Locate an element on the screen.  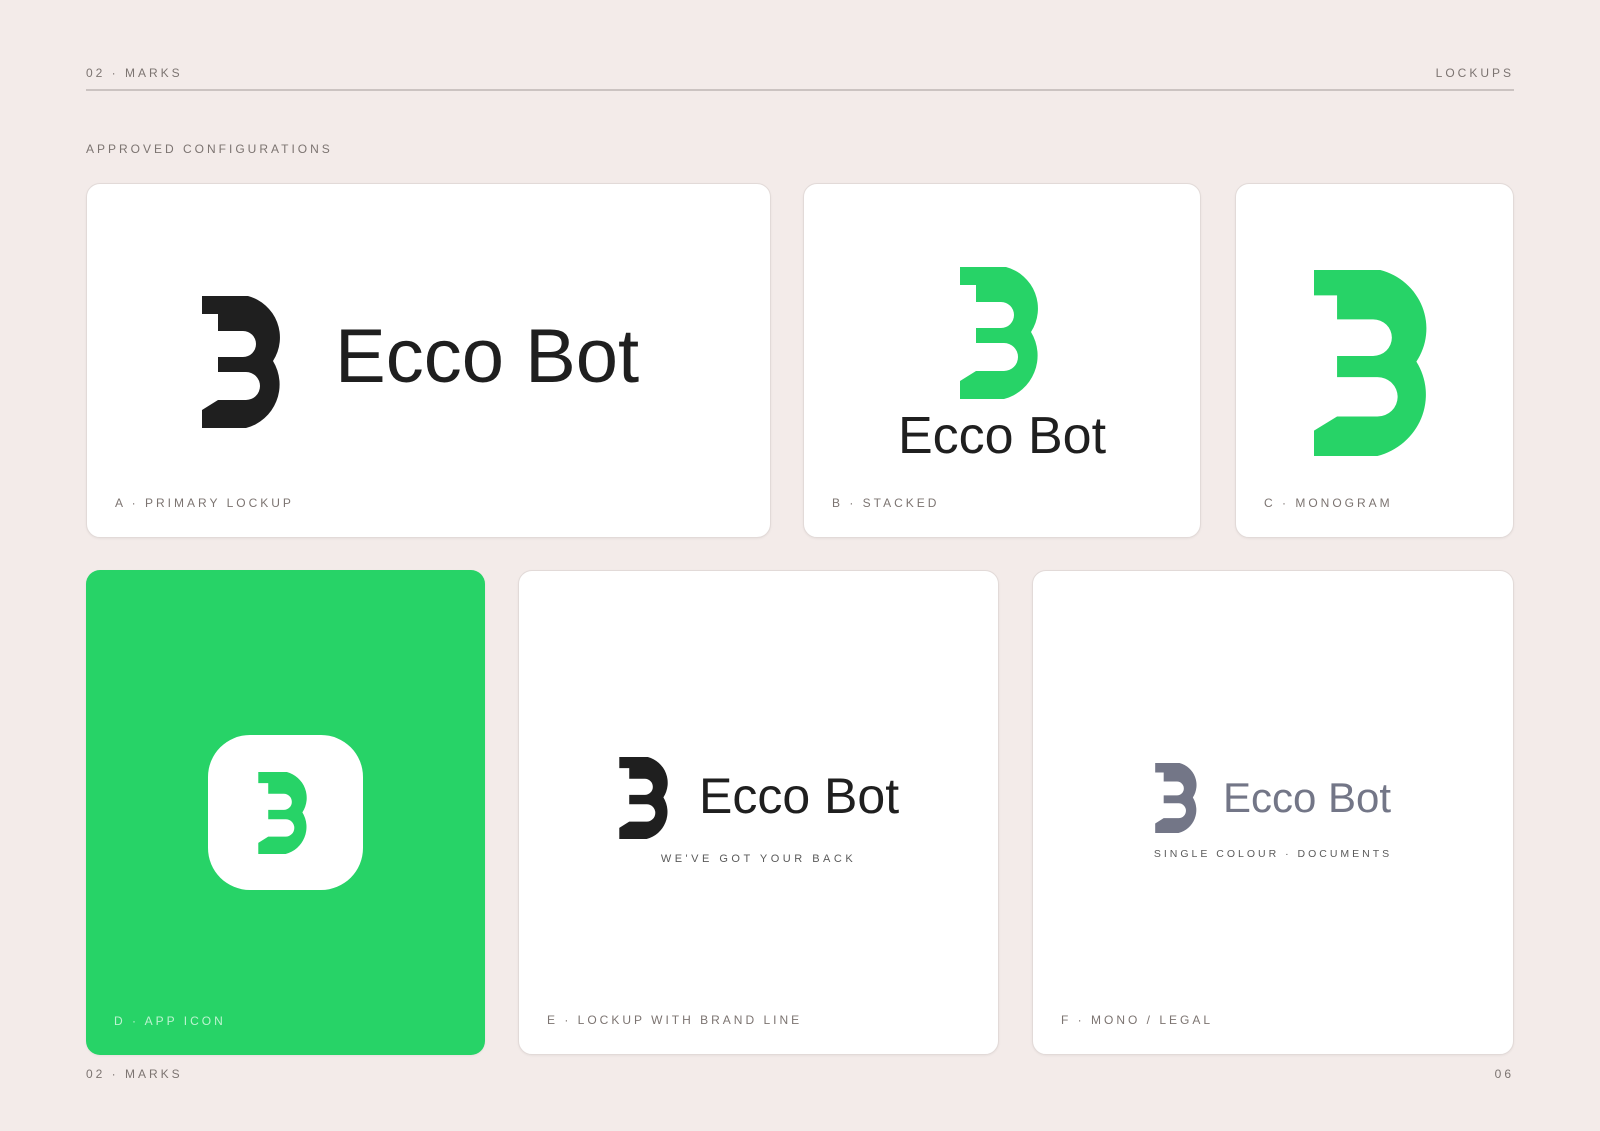
card-monogram: C · MONOGRAM is located at coordinates (1374, 360).